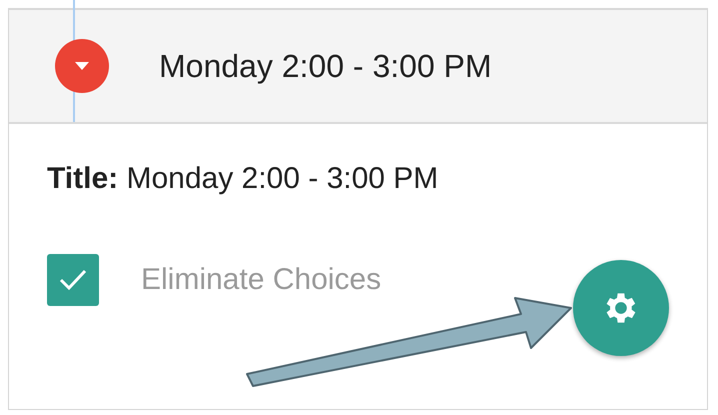 Image resolution: width=718 pixels, height=415 pixels. I want to click on caret-icon, so click(82, 66).